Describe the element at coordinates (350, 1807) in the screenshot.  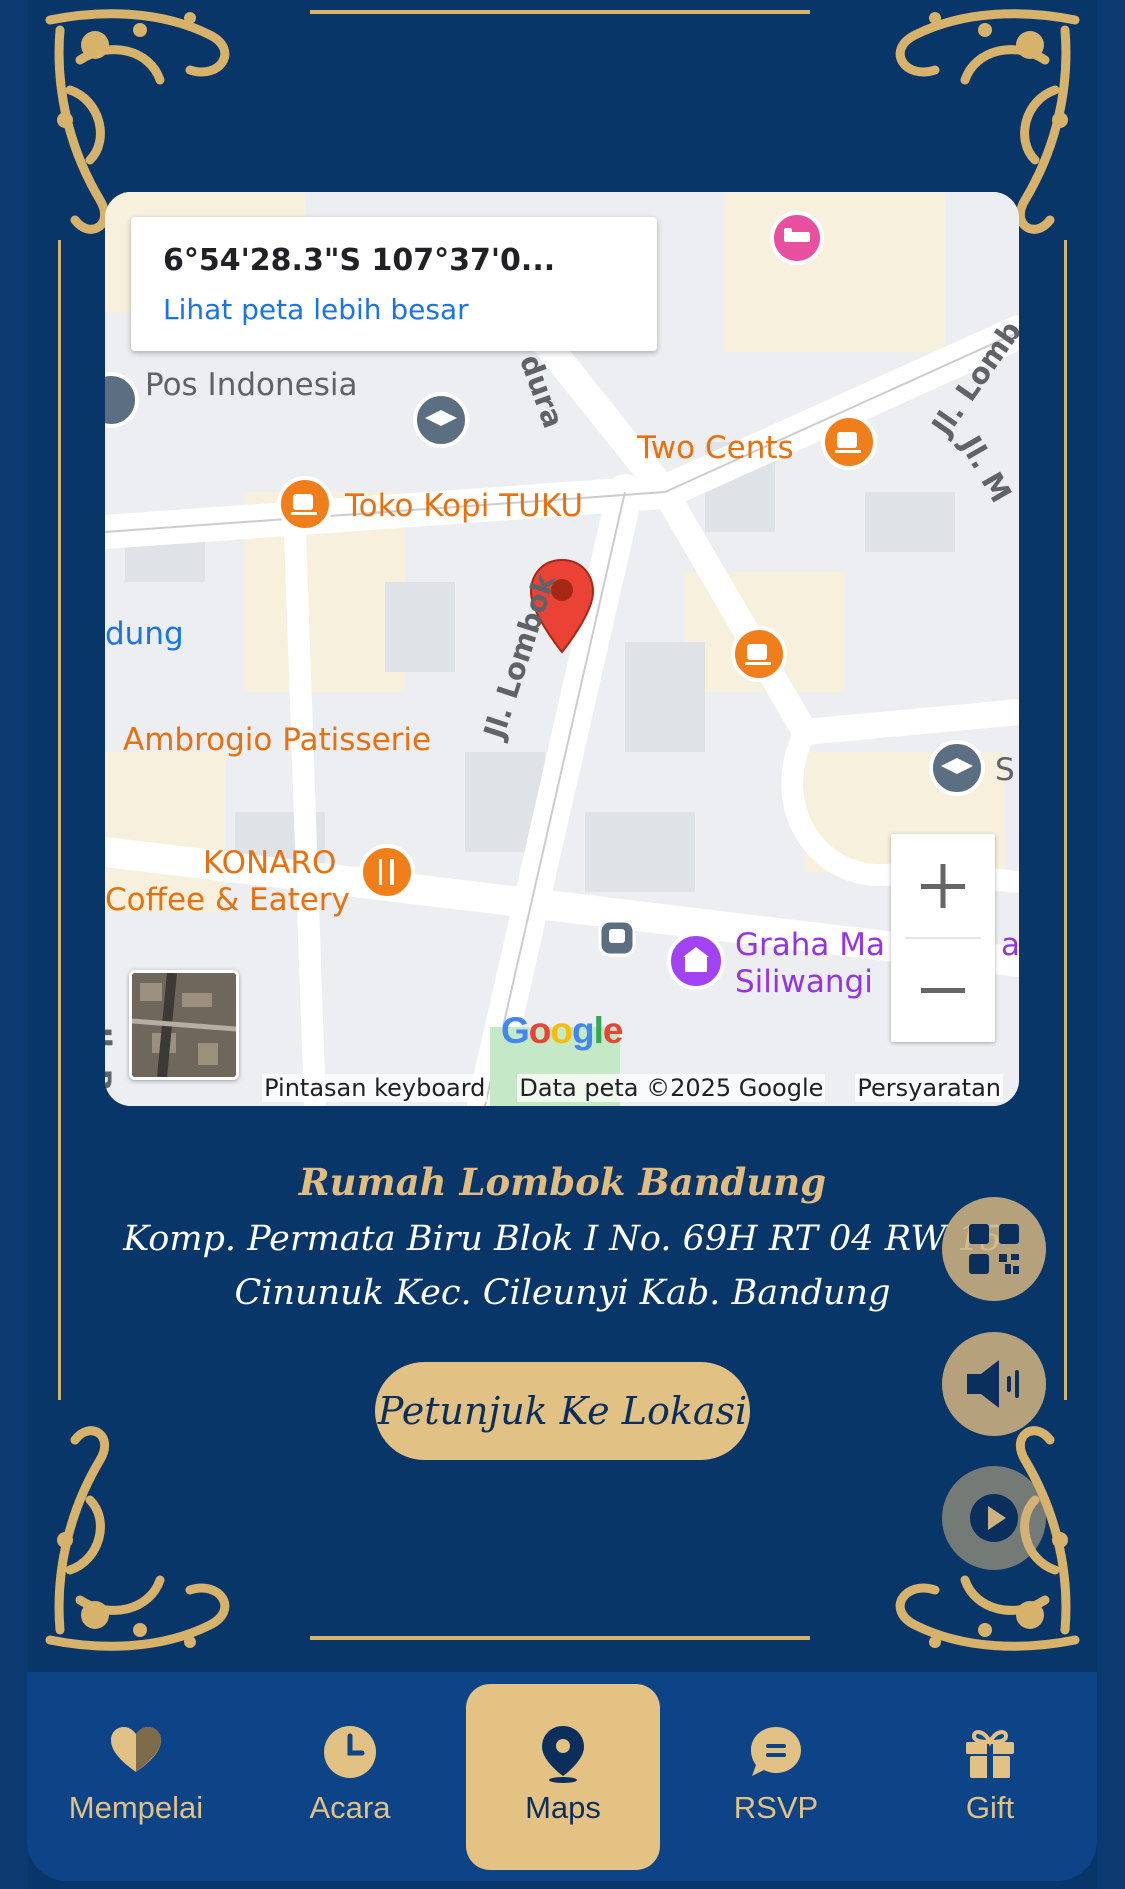
I see `nav-label-acara: Acara` at that location.